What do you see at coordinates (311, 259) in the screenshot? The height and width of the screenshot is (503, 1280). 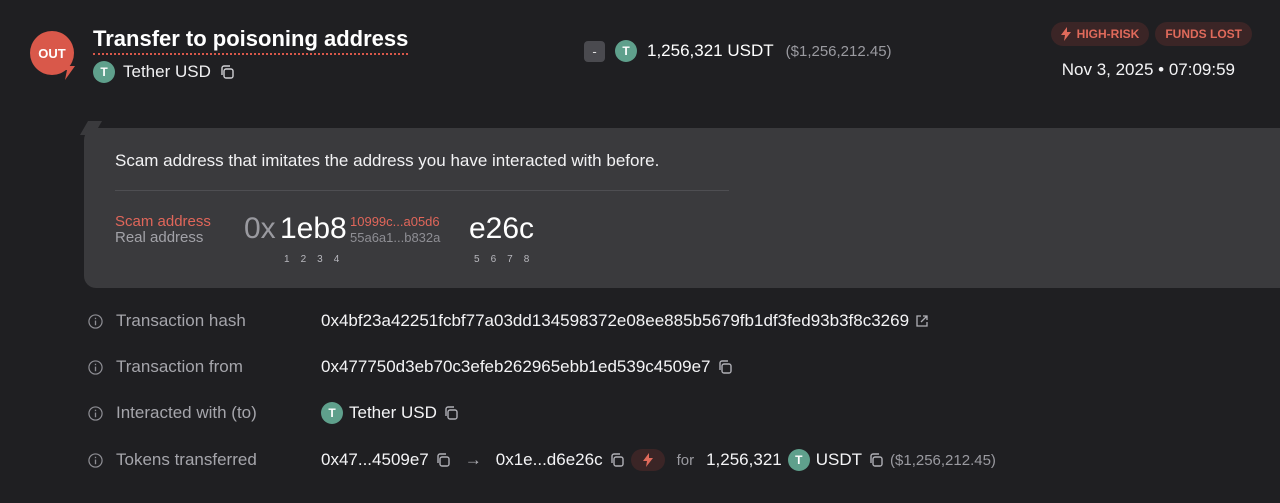 I see `first-char-positions: 1 2 3 4` at bounding box center [311, 259].